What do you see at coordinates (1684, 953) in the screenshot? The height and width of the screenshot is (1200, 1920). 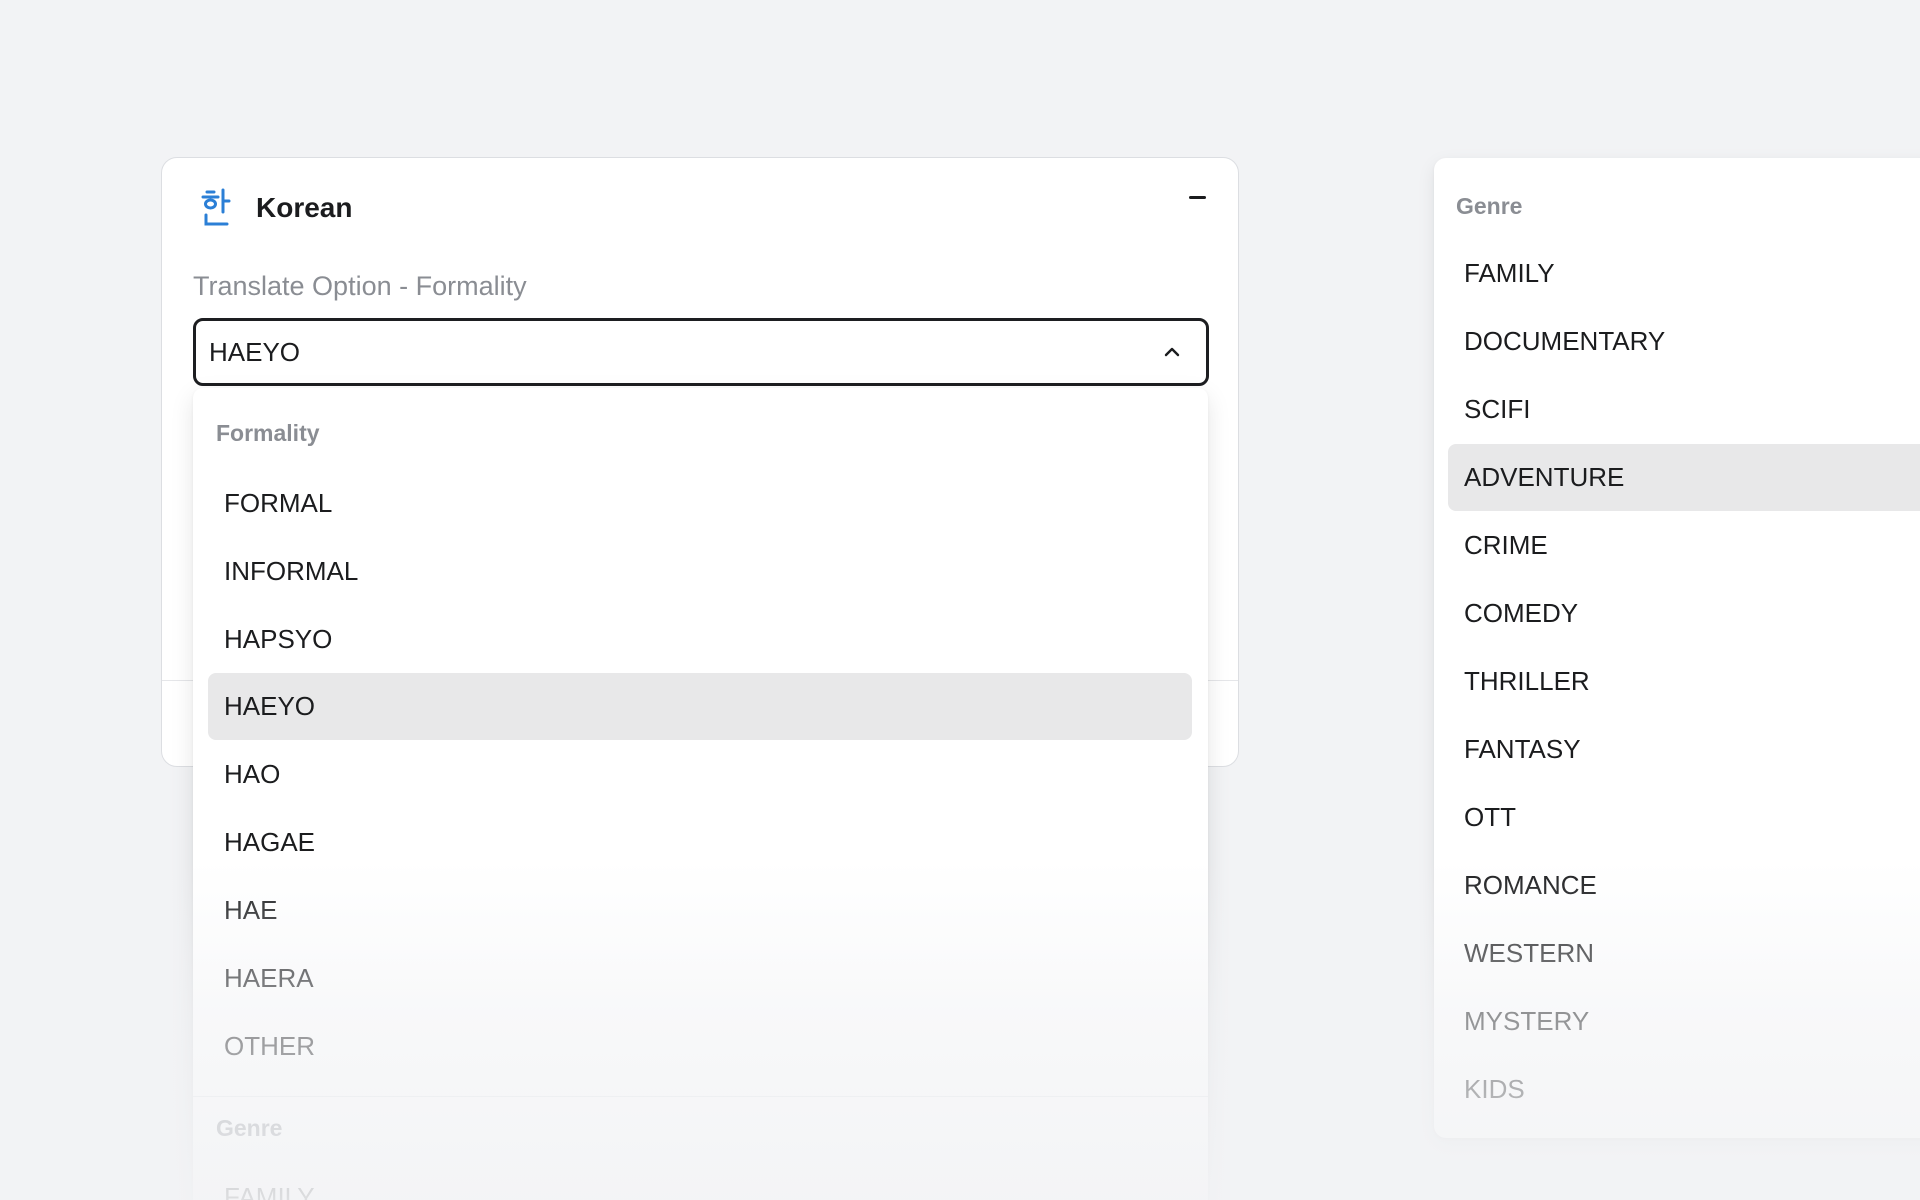 I see `genre-option-western: WESTERN` at bounding box center [1684, 953].